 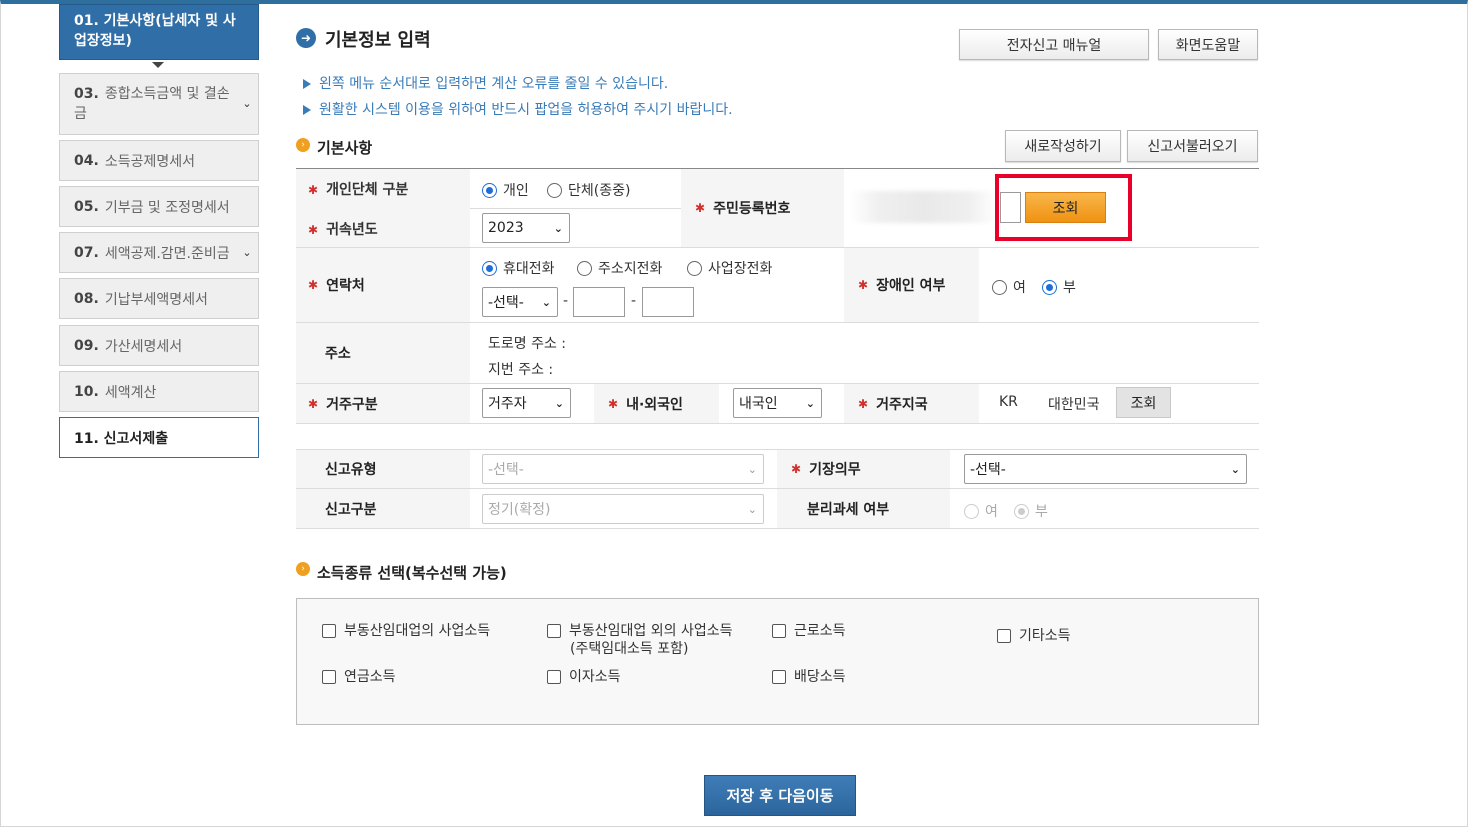 What do you see at coordinates (406, 631) in the screenshot?
I see `income-rental-checkbox: 부동산임대업의 사업소득` at bounding box center [406, 631].